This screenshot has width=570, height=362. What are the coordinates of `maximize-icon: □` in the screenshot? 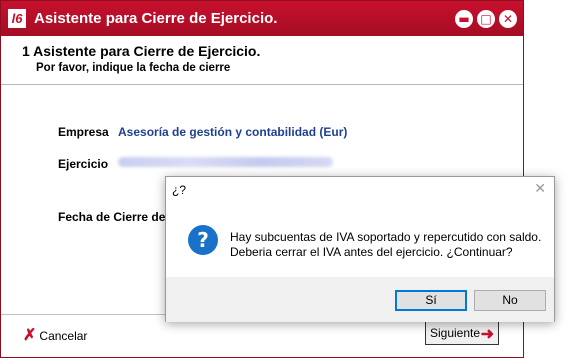 It's located at (486, 19).